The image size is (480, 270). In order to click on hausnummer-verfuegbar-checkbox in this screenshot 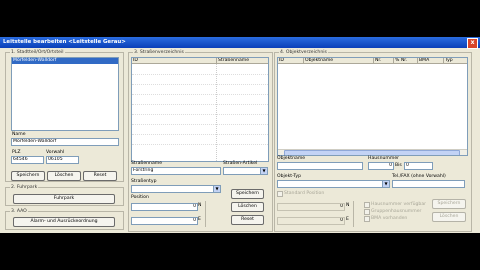, I will do `click(367, 205)`.